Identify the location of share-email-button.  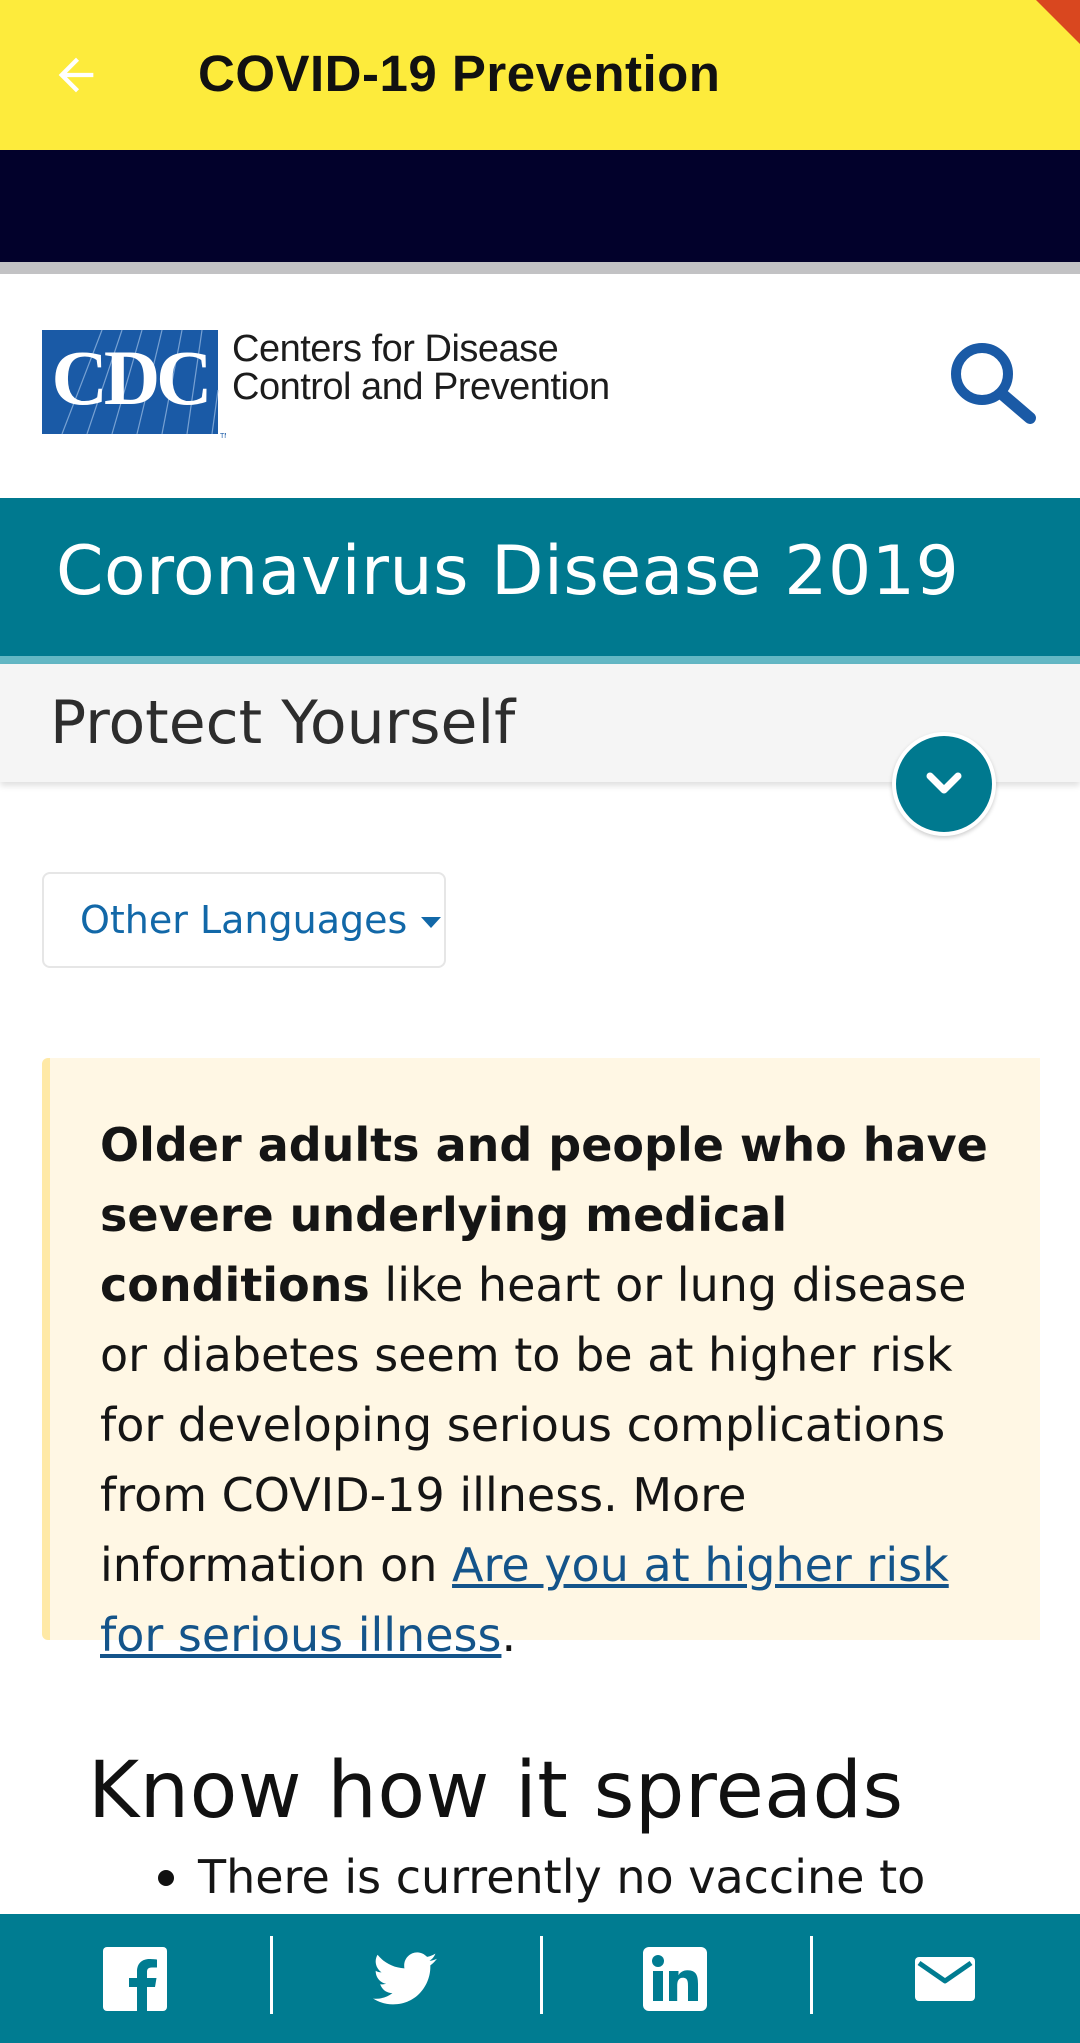
(945, 1978).